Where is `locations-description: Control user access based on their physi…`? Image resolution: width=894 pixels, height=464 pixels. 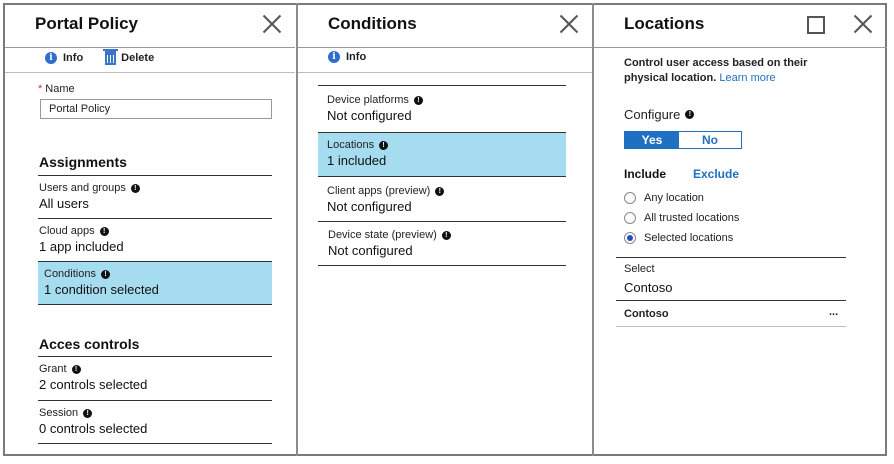 locations-description: Control user access based on their physi… is located at coordinates (739, 71).